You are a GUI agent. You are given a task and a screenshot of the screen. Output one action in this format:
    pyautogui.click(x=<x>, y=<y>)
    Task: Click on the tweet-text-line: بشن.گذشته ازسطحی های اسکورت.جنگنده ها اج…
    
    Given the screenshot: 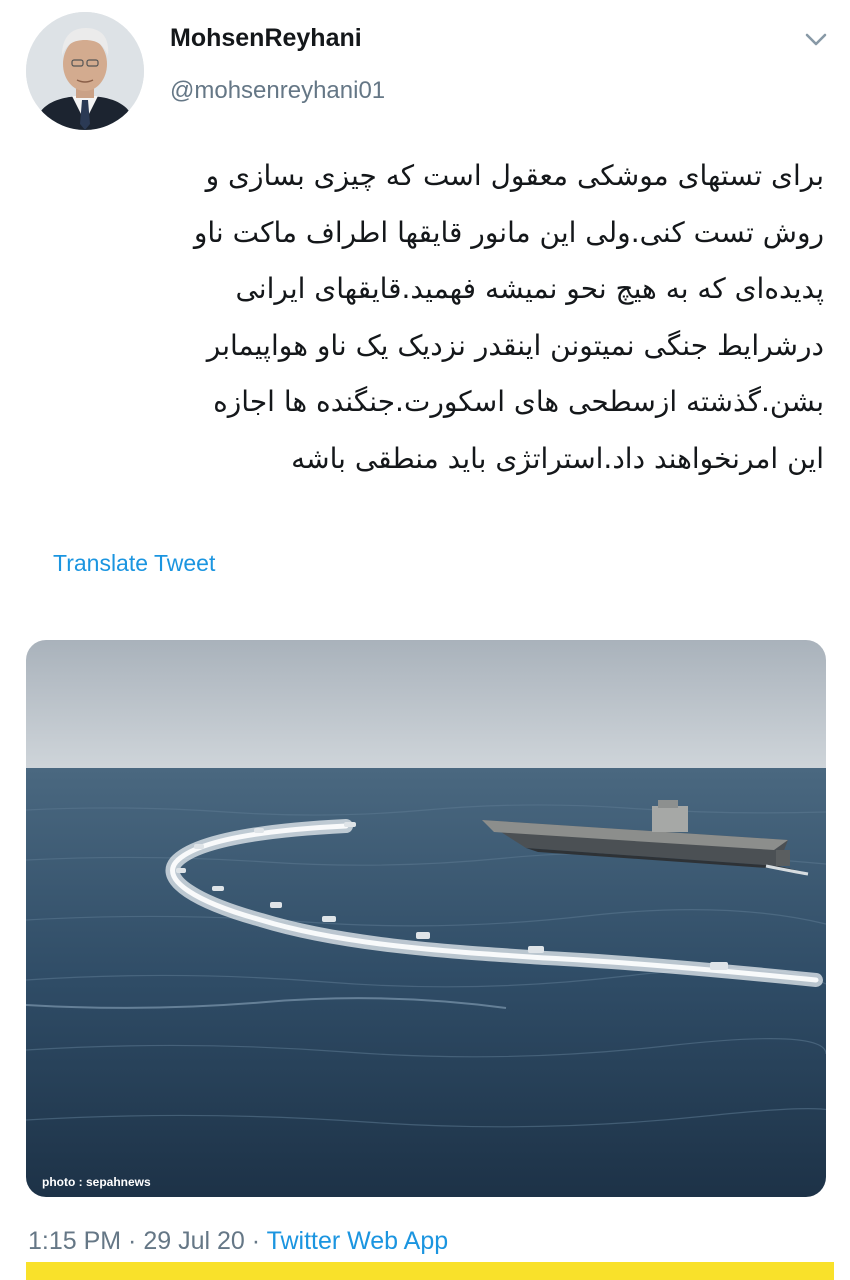 What is the action you would take?
    pyautogui.click(x=518, y=401)
    